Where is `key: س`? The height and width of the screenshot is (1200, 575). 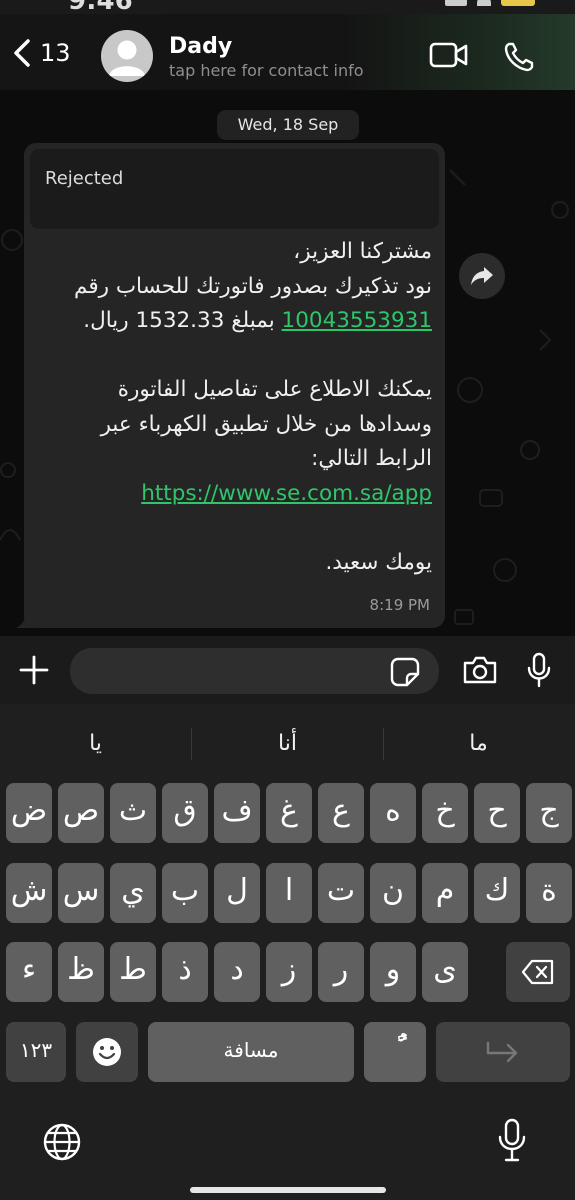
key: س is located at coordinates (81, 893).